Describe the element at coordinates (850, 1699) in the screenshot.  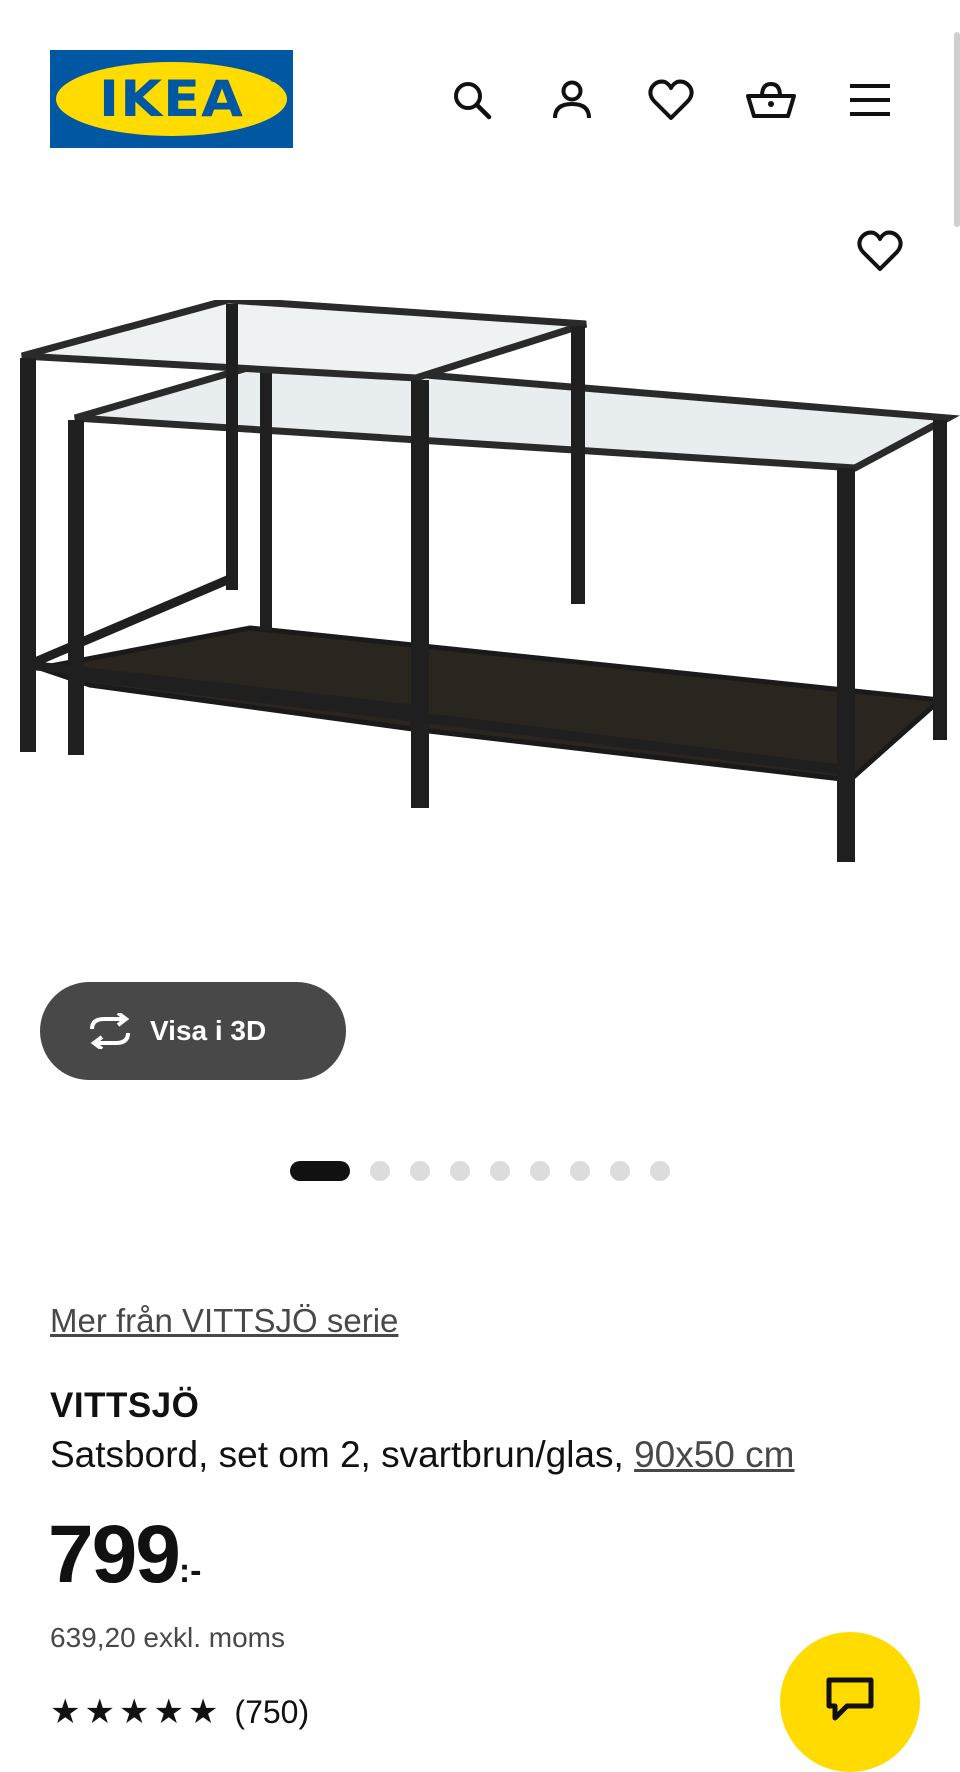
I see `chat-icon` at that location.